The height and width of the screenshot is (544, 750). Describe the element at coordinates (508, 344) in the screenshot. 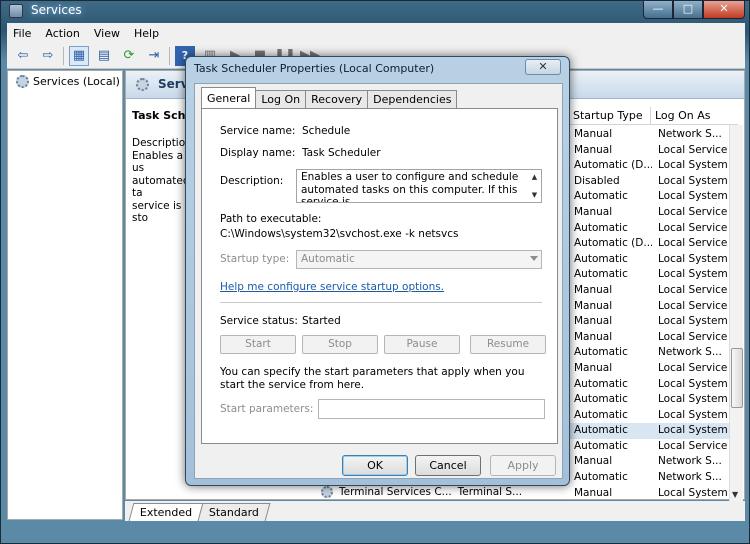

I see `resume-button: Resume` at that location.